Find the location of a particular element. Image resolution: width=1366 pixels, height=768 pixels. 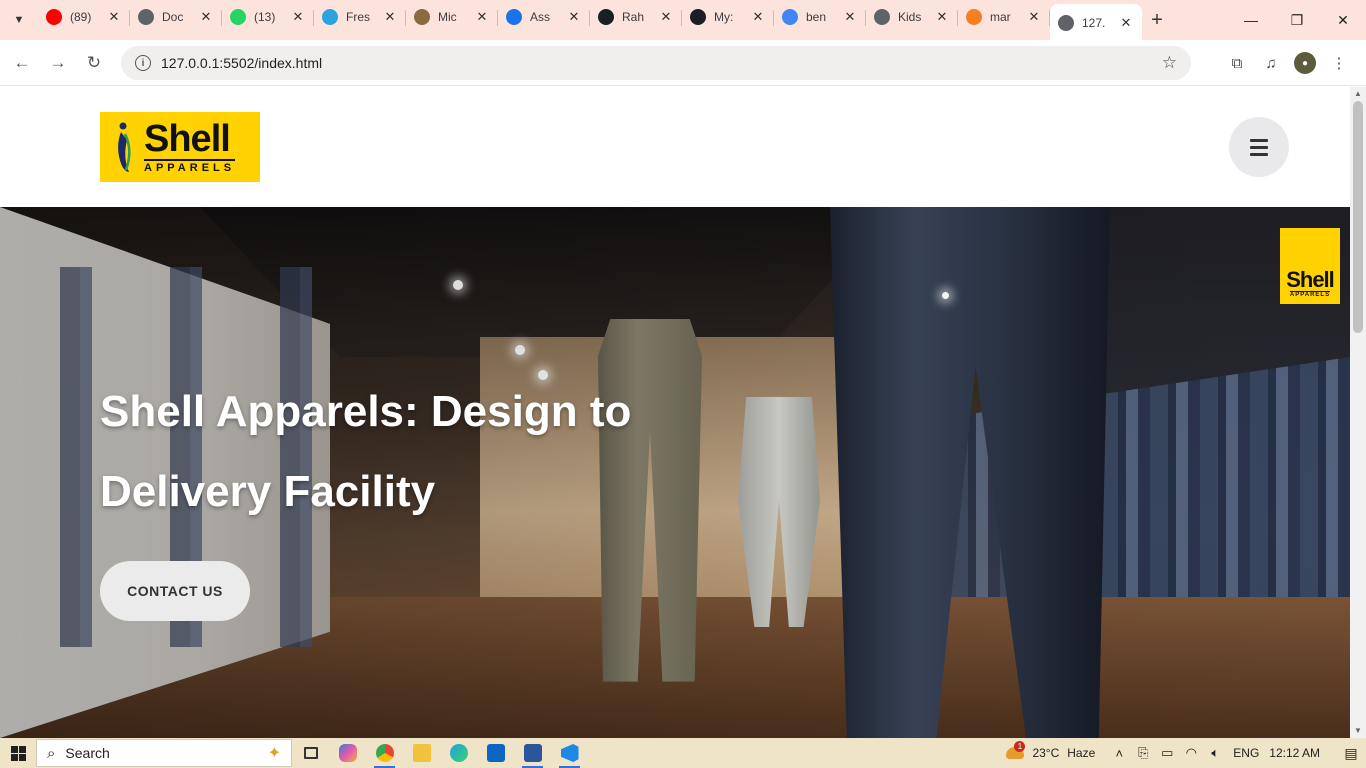

reload-icon: ↻ is located at coordinates (94, 63).